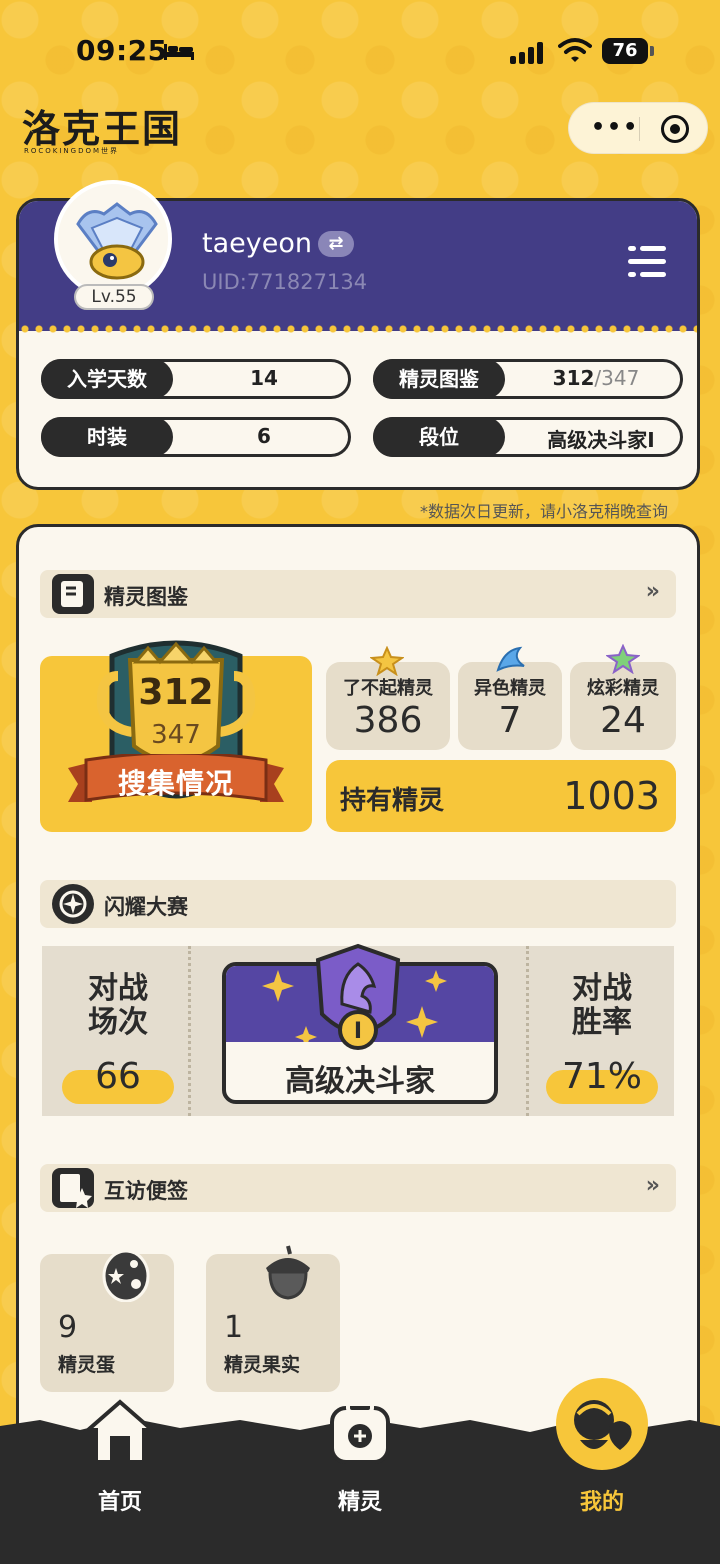  I want to click on stat-value: 14, so click(264, 378).